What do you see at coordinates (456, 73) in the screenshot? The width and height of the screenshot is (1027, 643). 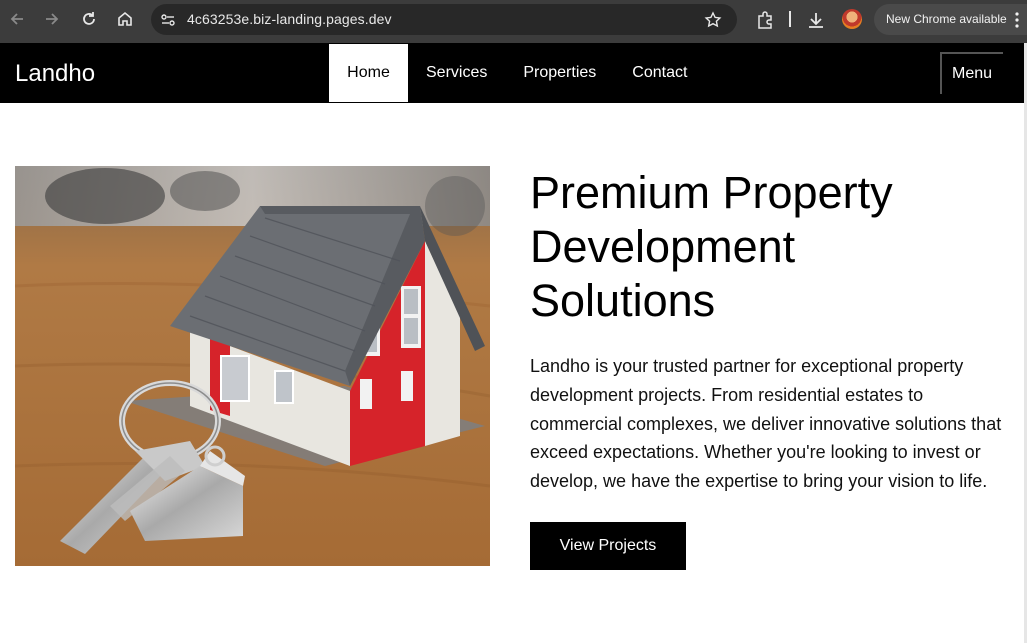 I see `nav-services: Services` at bounding box center [456, 73].